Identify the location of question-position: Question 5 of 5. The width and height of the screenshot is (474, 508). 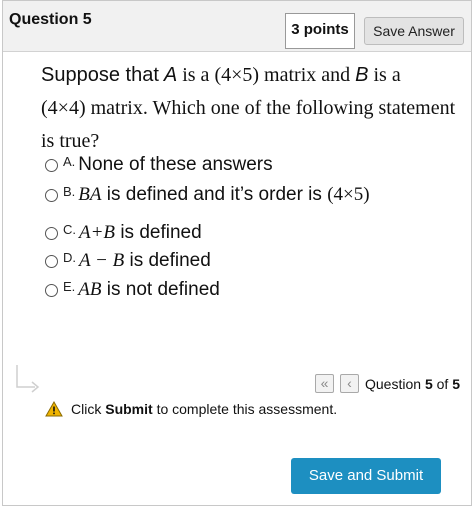
(412, 384).